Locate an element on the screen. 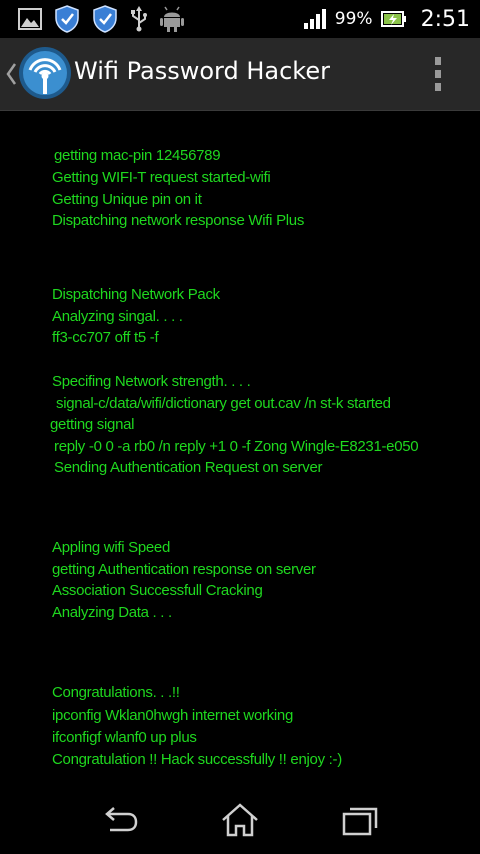  battery-percent: 99% is located at coordinates (353, 19).